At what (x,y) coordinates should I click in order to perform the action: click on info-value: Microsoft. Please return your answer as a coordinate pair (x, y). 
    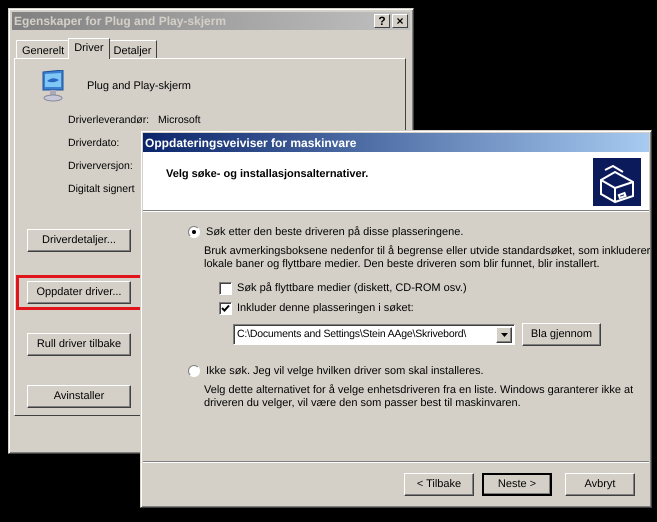
    Looking at the image, I should click on (179, 120).